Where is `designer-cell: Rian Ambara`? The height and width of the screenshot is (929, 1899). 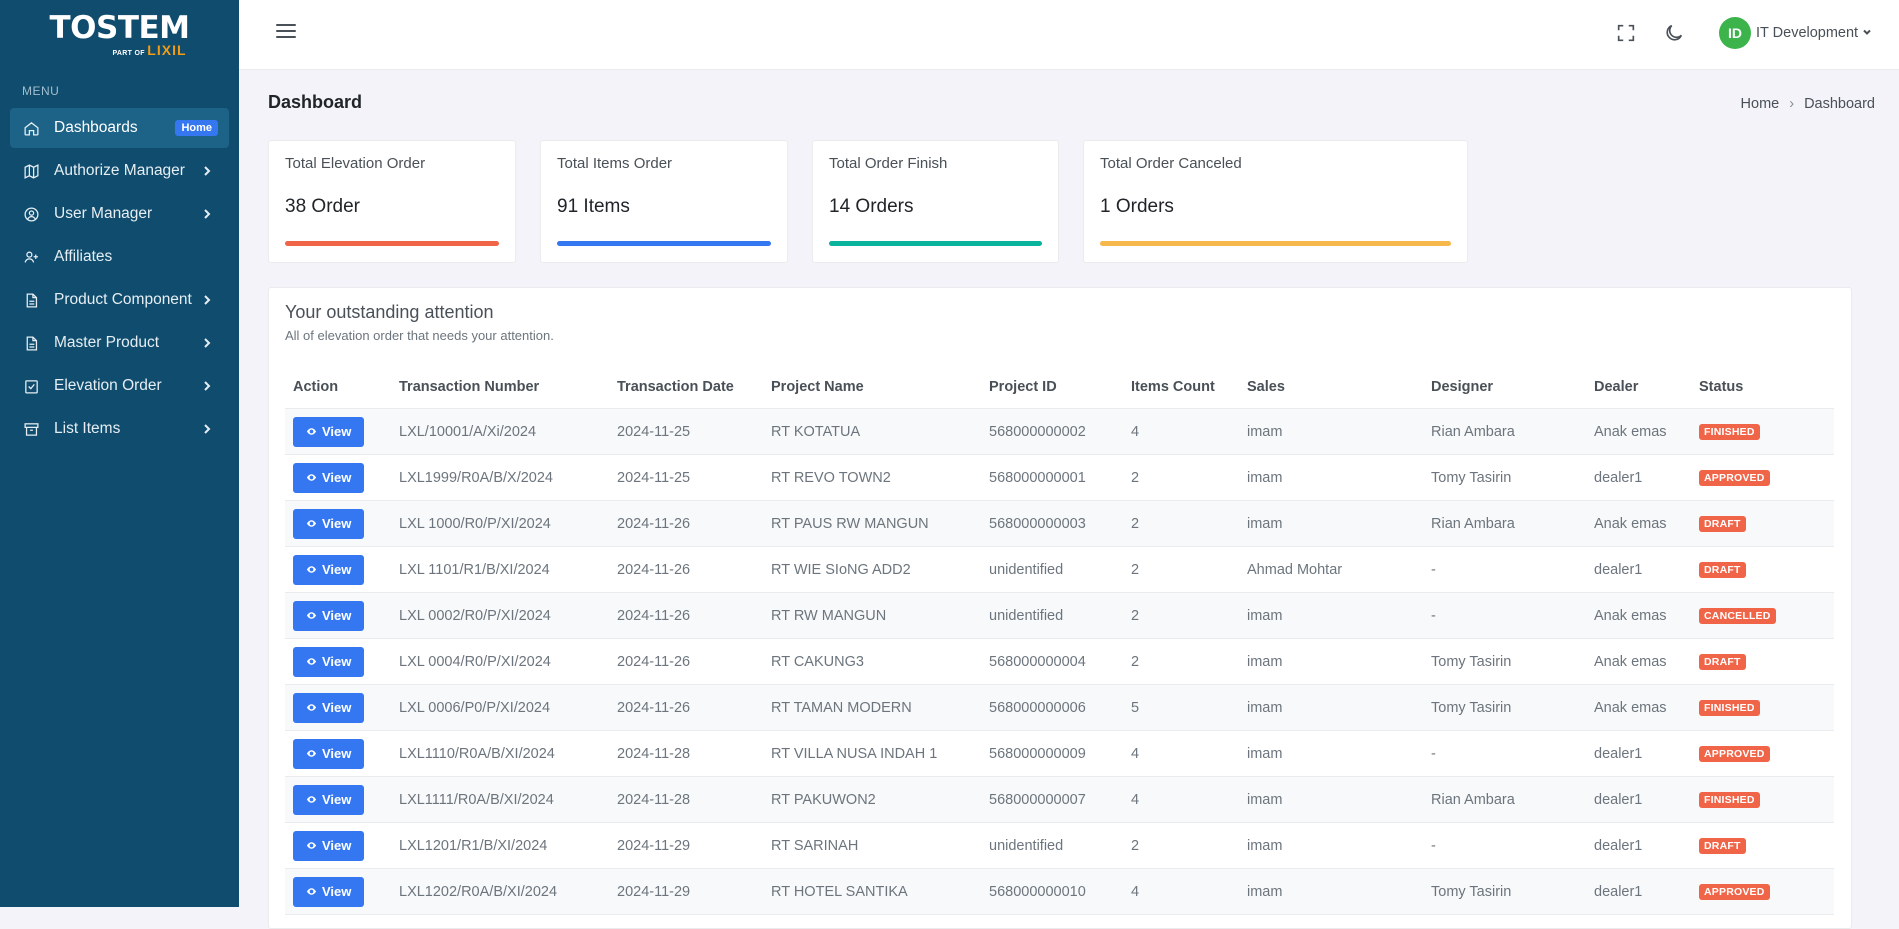
designer-cell: Rian Ambara is located at coordinates (1504, 431).